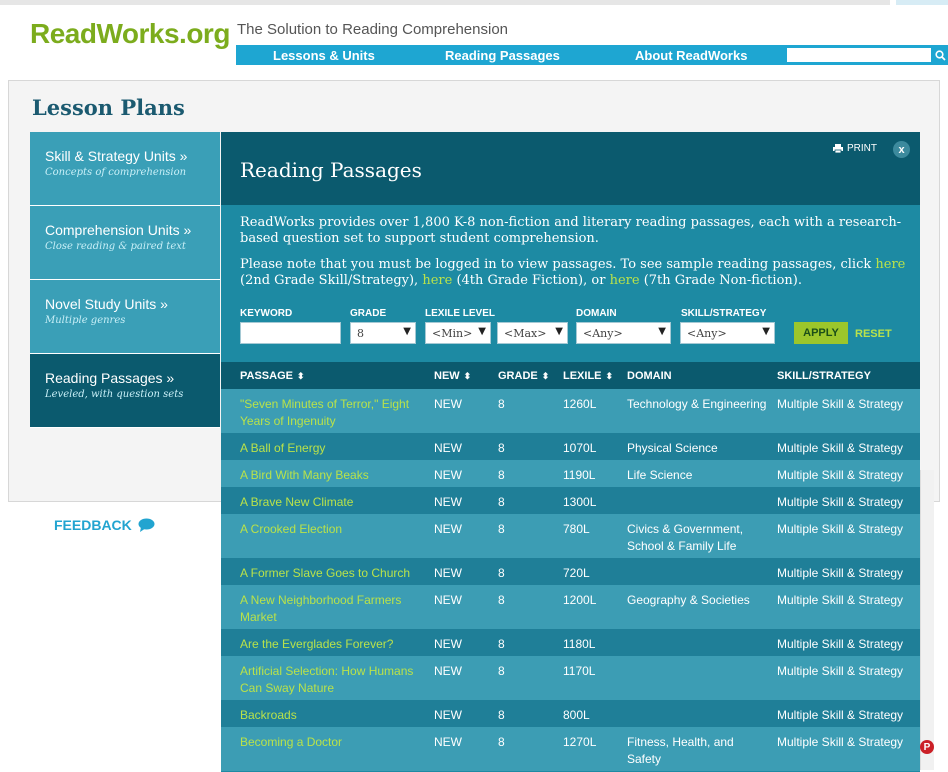  Describe the element at coordinates (332, 529) in the screenshot. I see `passage-title-link: A Crooked Election` at that location.